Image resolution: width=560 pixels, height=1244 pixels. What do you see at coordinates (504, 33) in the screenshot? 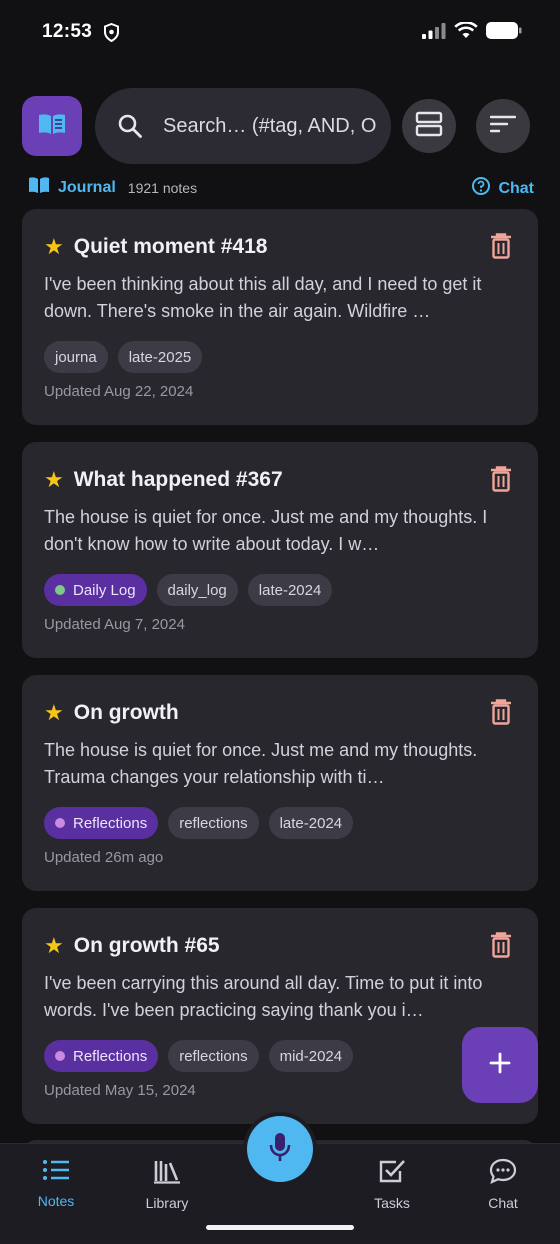
I see `battery-icon` at bounding box center [504, 33].